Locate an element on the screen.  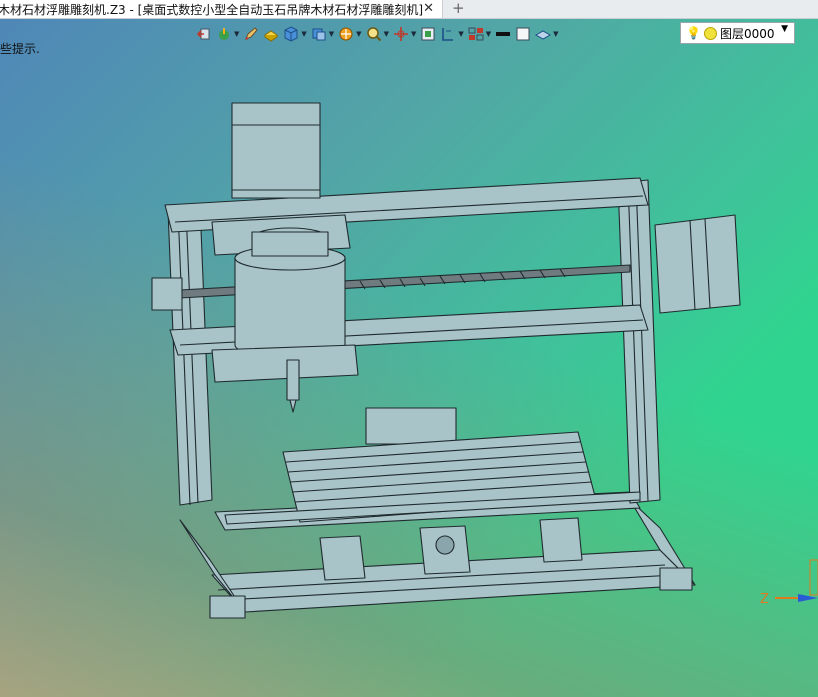
z-axis-label: Z is located at coordinates (764, 599).